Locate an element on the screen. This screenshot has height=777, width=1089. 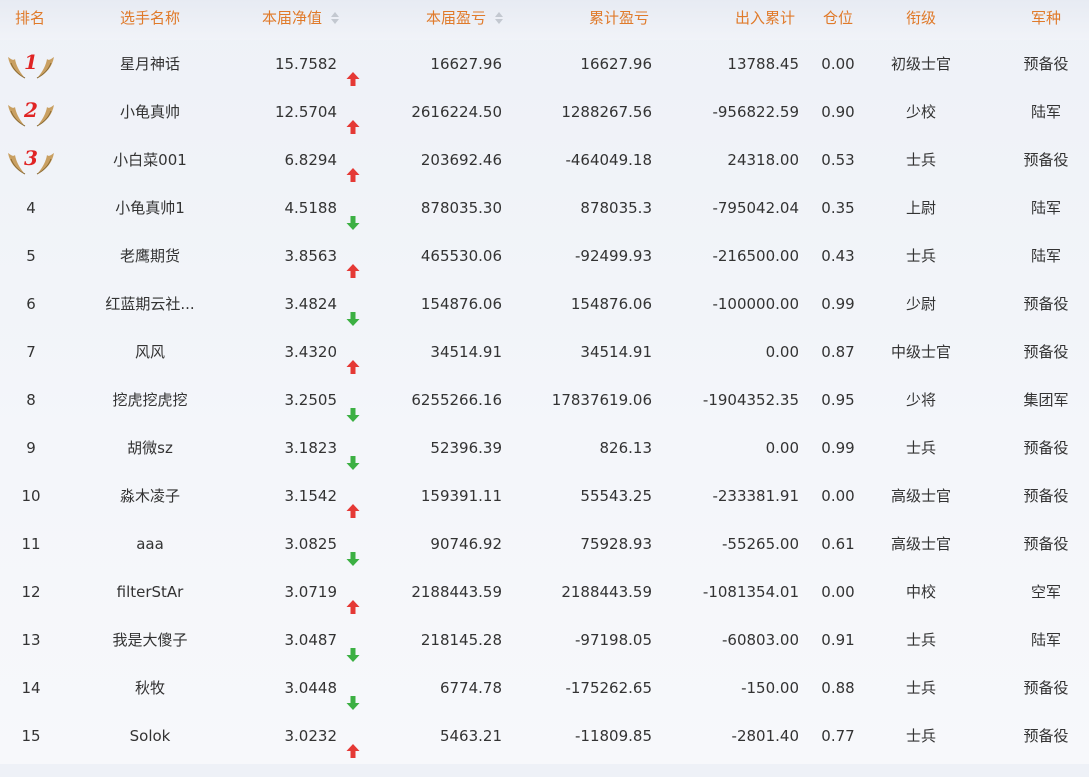
flow-value: -216500.00 is located at coordinates (755, 256).